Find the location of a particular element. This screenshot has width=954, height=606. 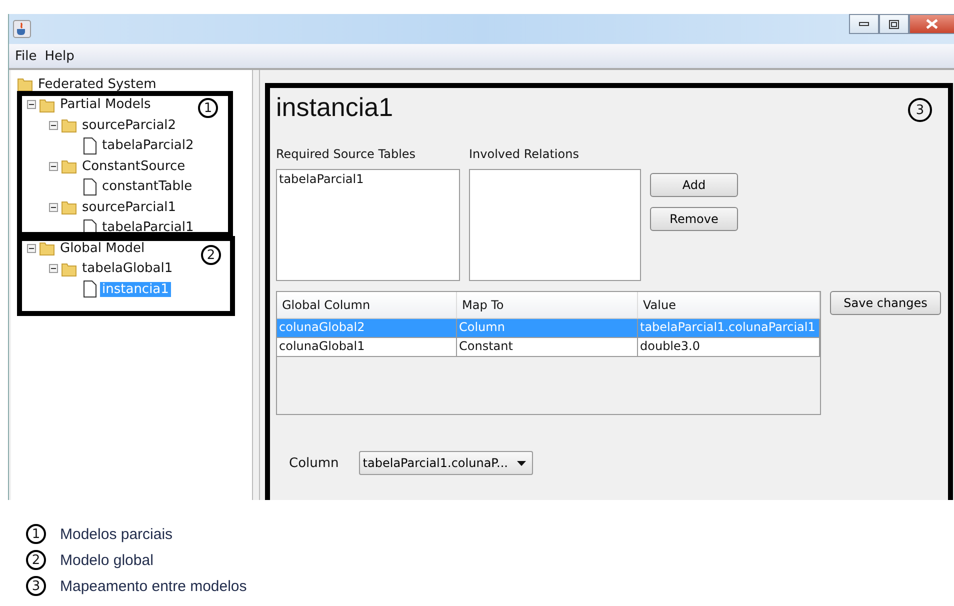

tree-item: Federated System is located at coordinates (97, 84).